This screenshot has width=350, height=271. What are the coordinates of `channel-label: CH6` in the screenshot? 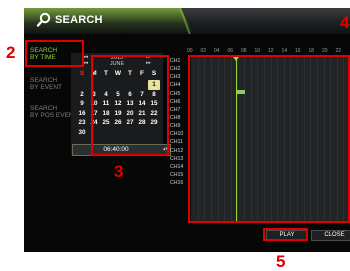 It's located at (175, 101).